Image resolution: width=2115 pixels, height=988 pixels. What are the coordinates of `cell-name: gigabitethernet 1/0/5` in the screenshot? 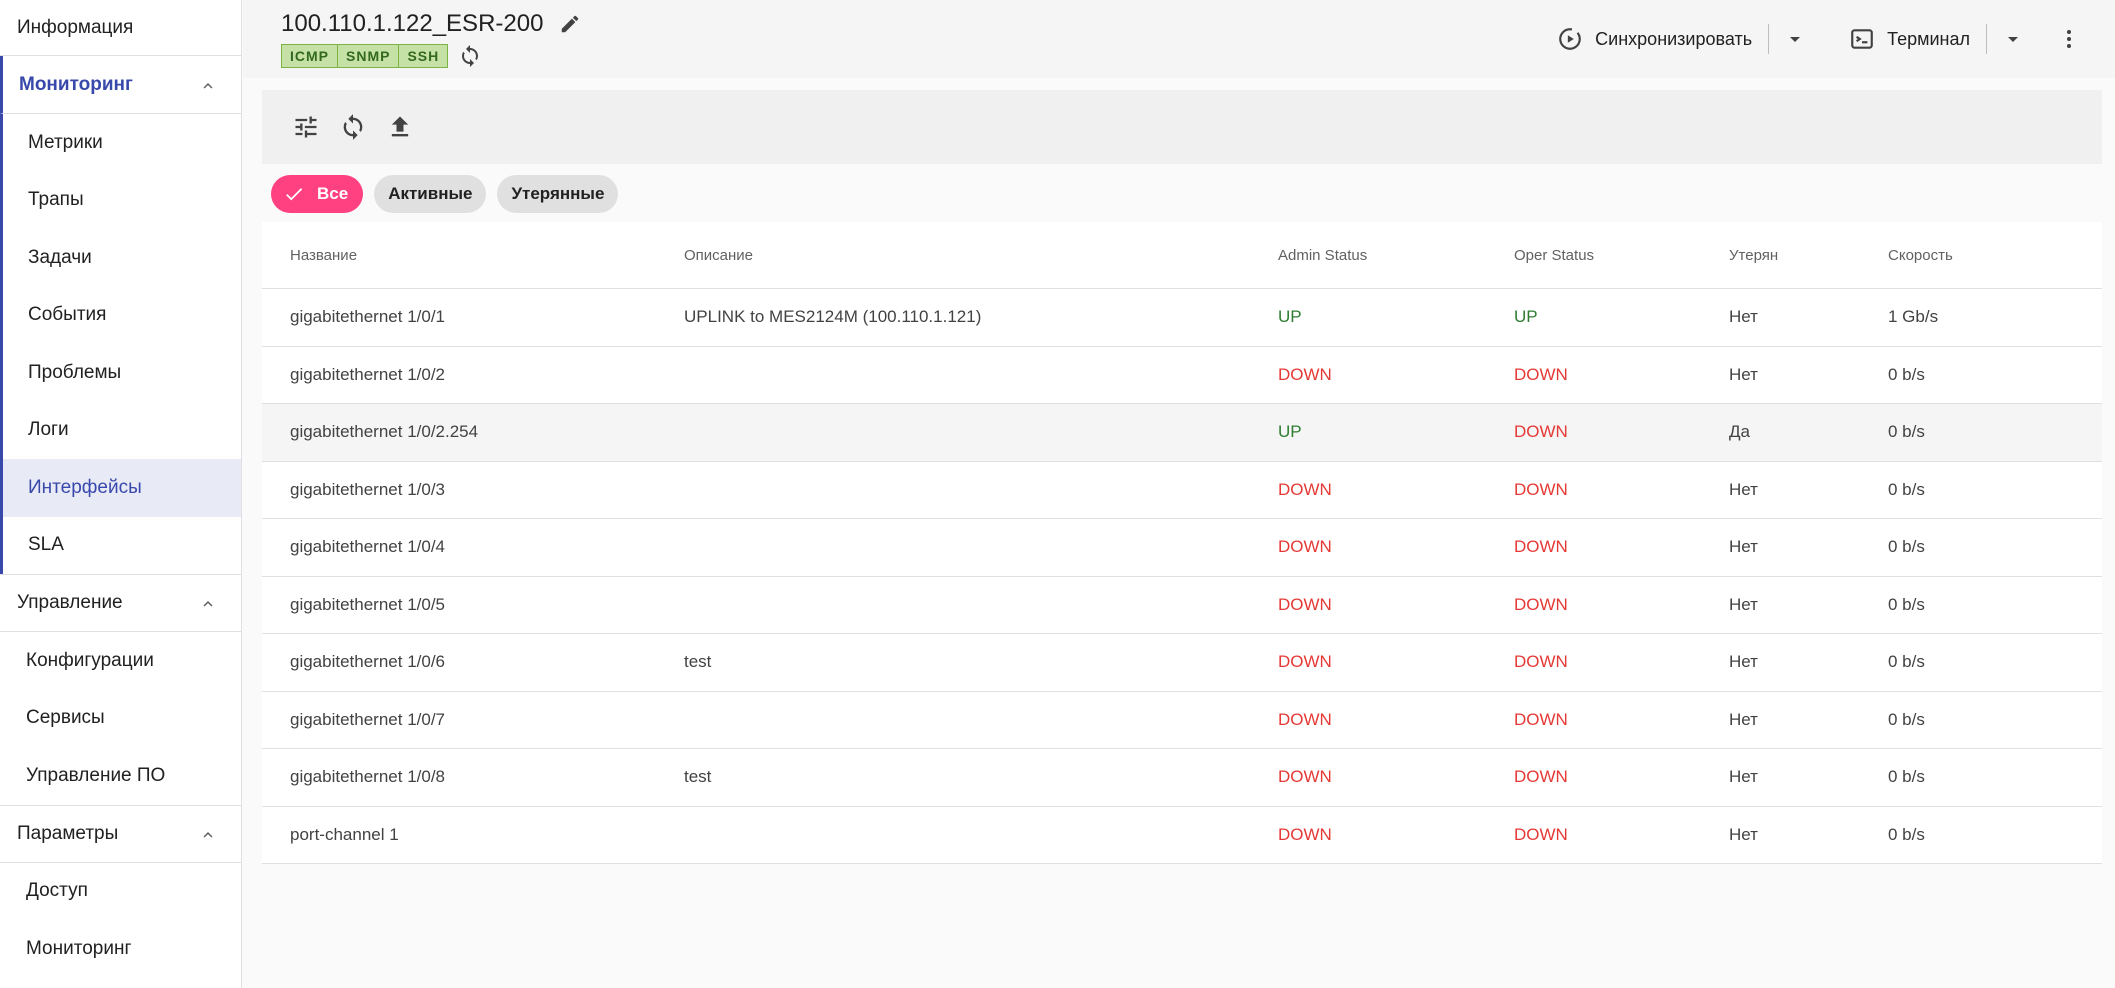 It's located at (368, 604).